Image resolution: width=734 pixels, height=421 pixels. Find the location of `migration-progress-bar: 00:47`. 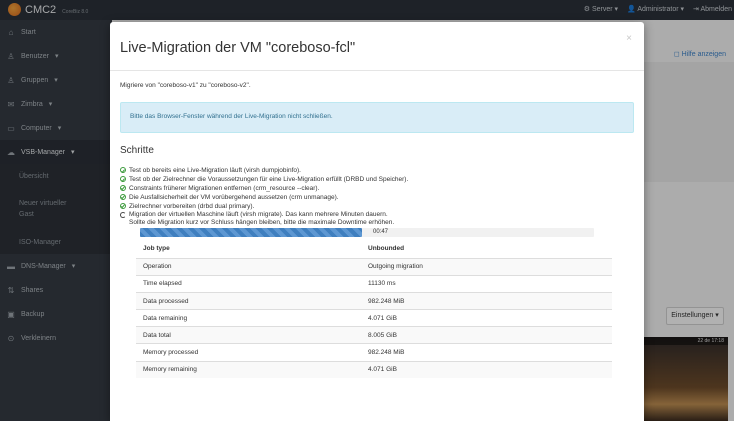

migration-progress-bar: 00:47 is located at coordinates (367, 233).